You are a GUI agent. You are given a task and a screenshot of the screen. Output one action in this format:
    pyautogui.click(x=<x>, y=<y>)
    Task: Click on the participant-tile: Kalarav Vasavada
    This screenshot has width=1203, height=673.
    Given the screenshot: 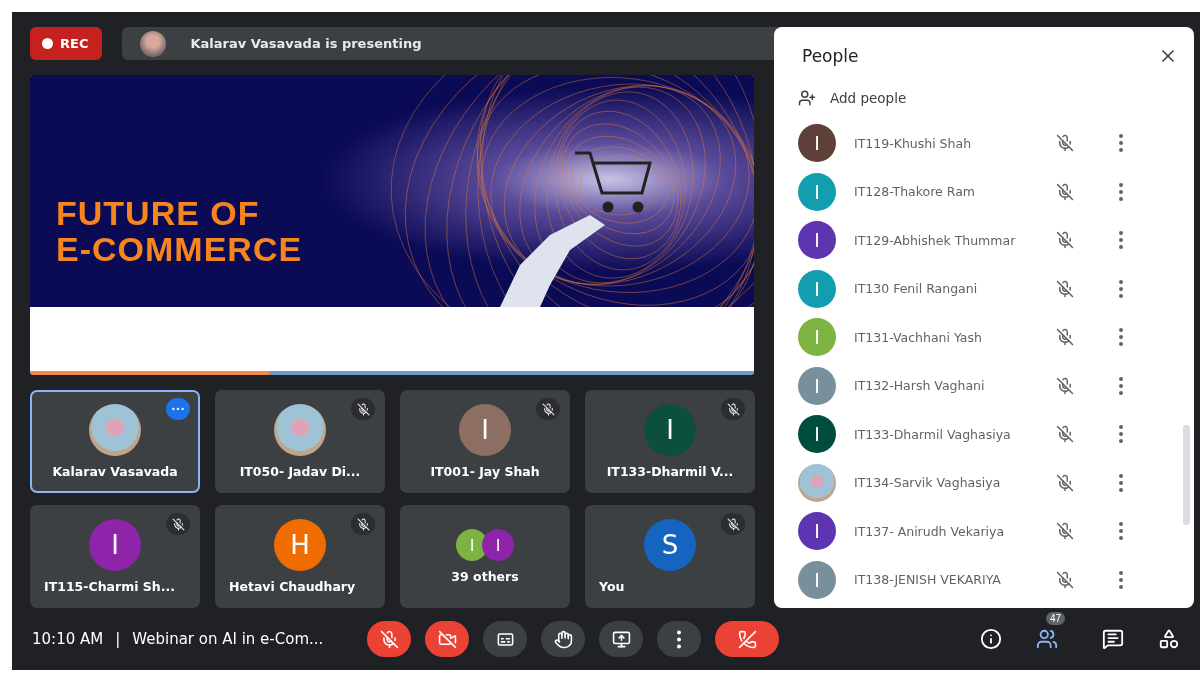 What is the action you would take?
    pyautogui.click(x=115, y=441)
    